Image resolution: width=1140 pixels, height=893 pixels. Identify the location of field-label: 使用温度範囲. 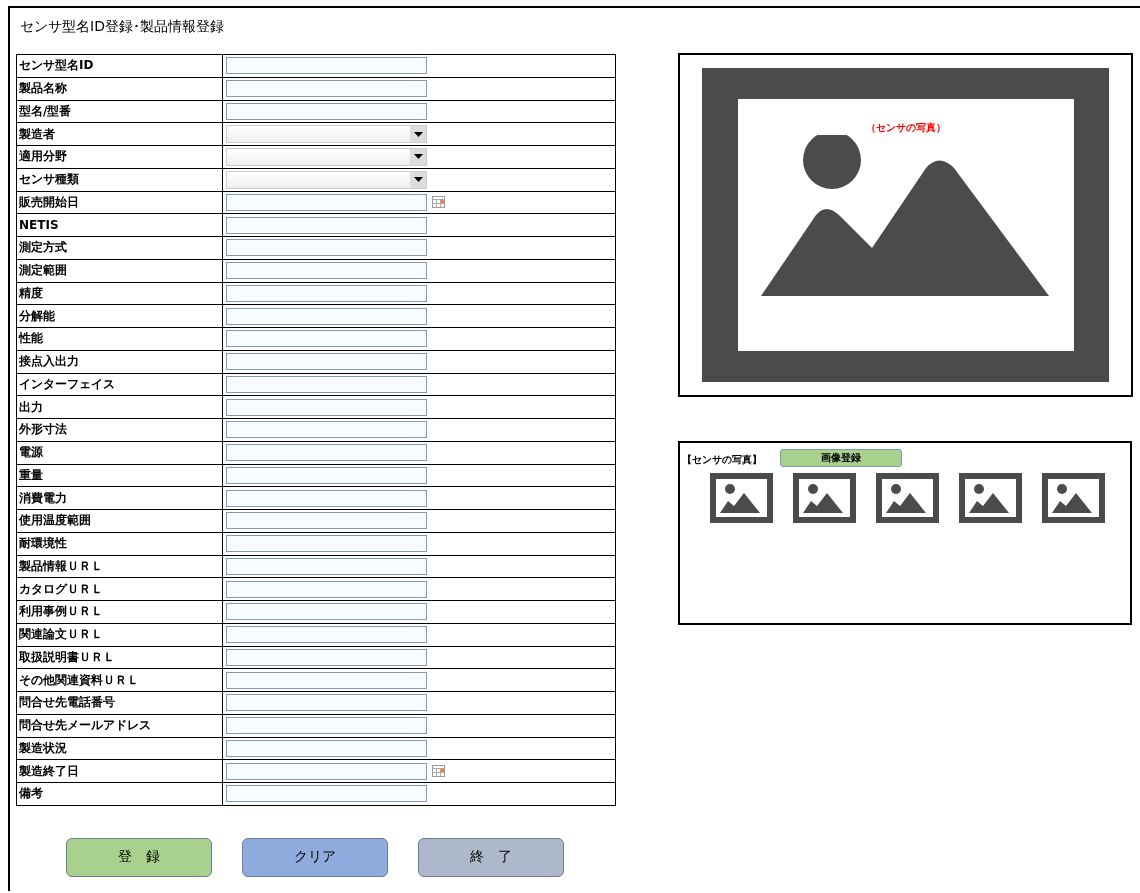
(120, 521).